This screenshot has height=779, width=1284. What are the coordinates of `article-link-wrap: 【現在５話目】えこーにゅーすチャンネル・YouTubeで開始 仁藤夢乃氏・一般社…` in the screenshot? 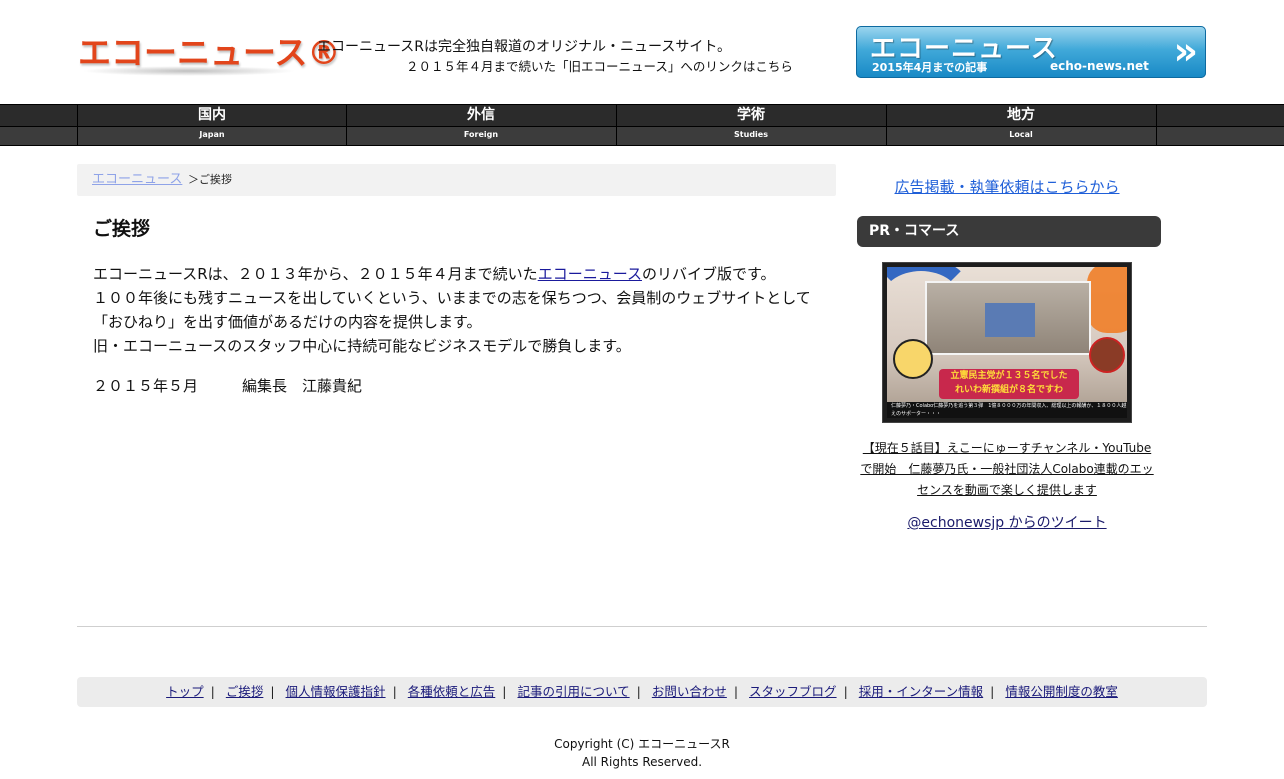 It's located at (1007, 469).